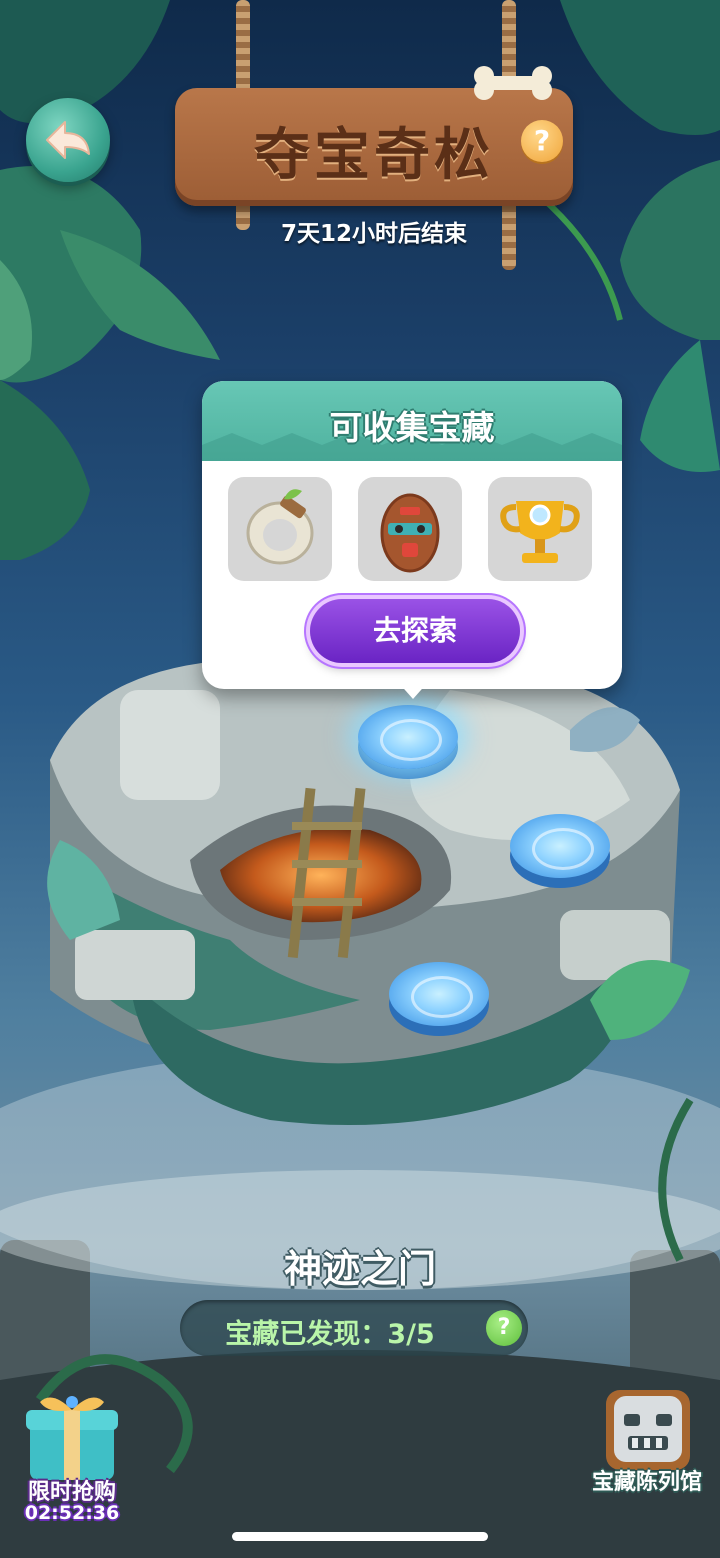 The image size is (720, 1558). I want to click on treasure-slot-trophy, so click(540, 529).